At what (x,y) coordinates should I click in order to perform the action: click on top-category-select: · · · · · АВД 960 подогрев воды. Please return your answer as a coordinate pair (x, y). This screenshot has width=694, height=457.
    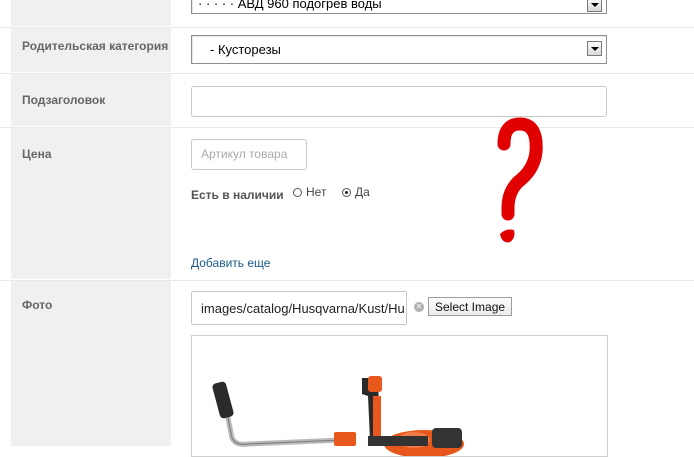
    Looking at the image, I should click on (399, 7).